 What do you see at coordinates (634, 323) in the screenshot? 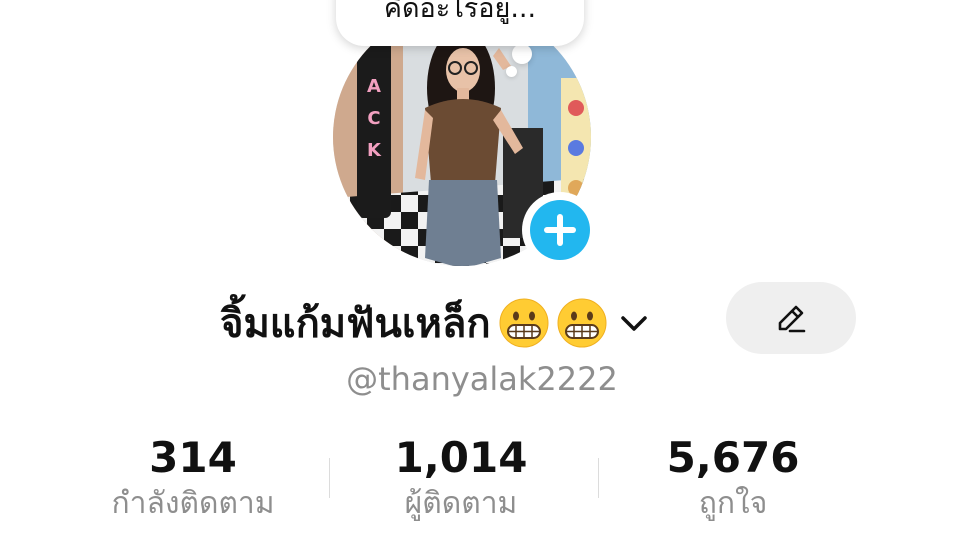
I see `chevron-down-icon` at bounding box center [634, 323].